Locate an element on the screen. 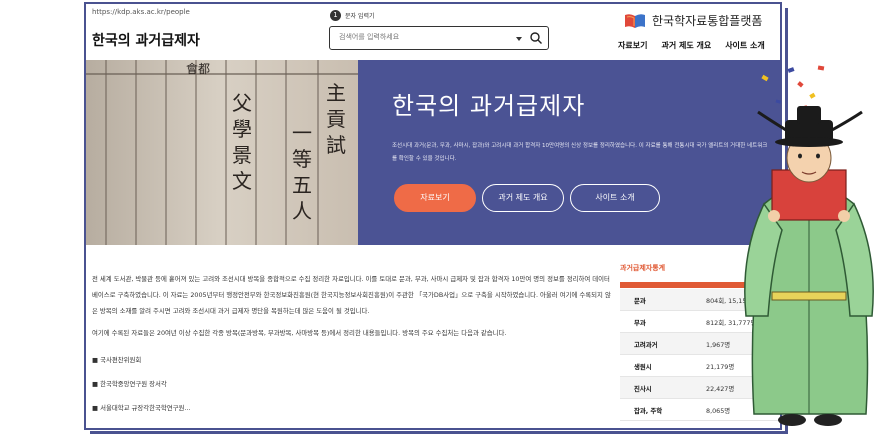  site-intro-button: 사이트 소개 is located at coordinates (615, 198).